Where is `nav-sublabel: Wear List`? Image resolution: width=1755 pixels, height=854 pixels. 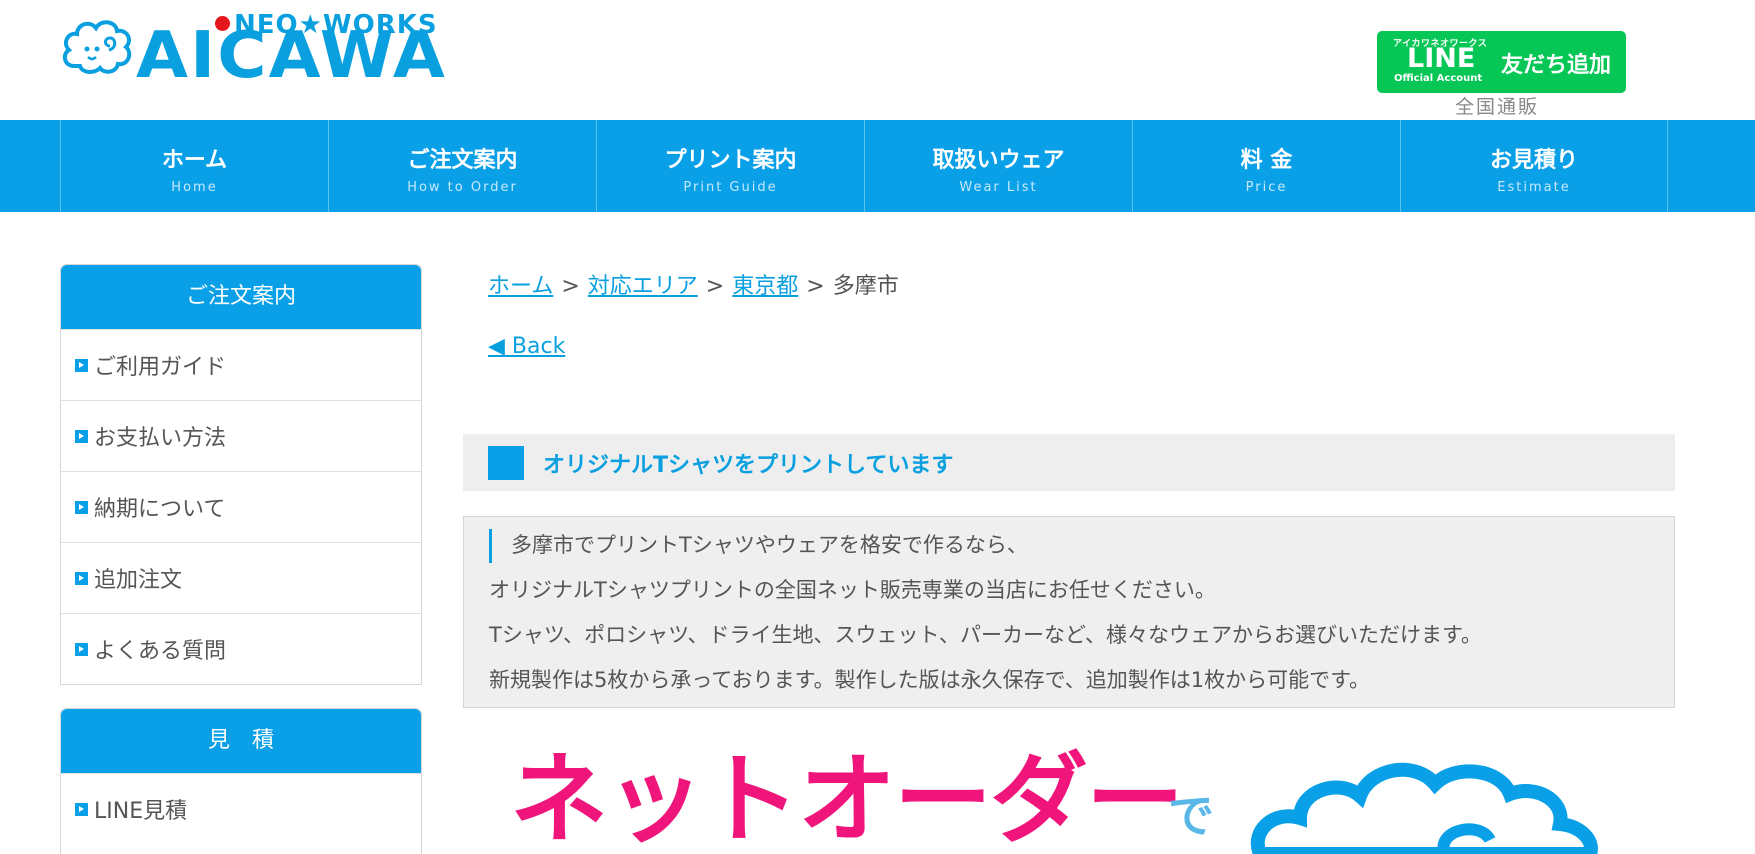 nav-sublabel: Wear List is located at coordinates (998, 187).